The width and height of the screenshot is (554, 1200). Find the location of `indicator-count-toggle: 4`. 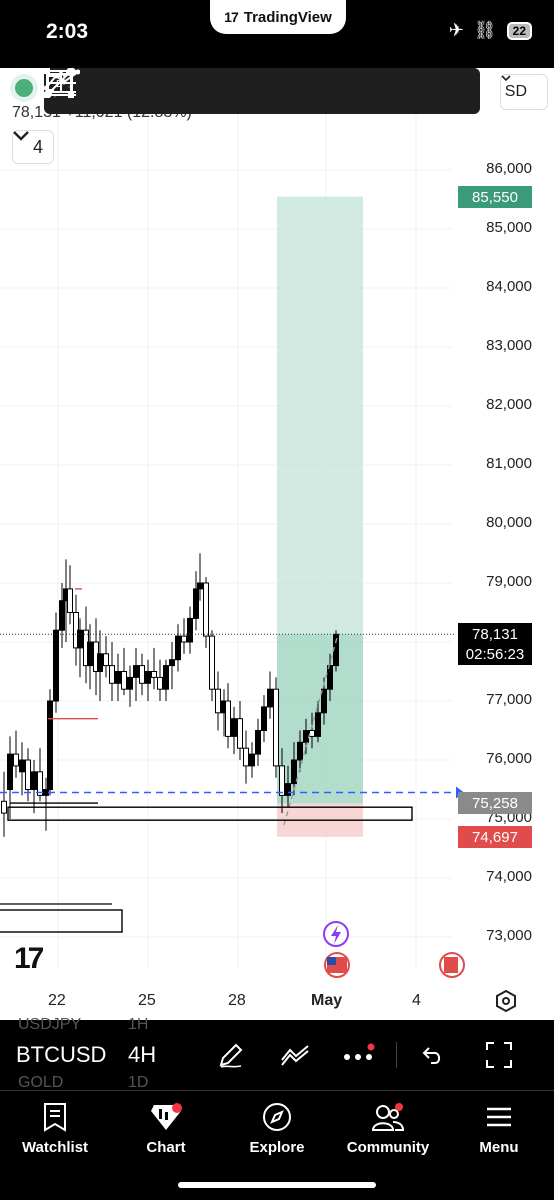

indicator-count-toggle: 4 is located at coordinates (33, 147).